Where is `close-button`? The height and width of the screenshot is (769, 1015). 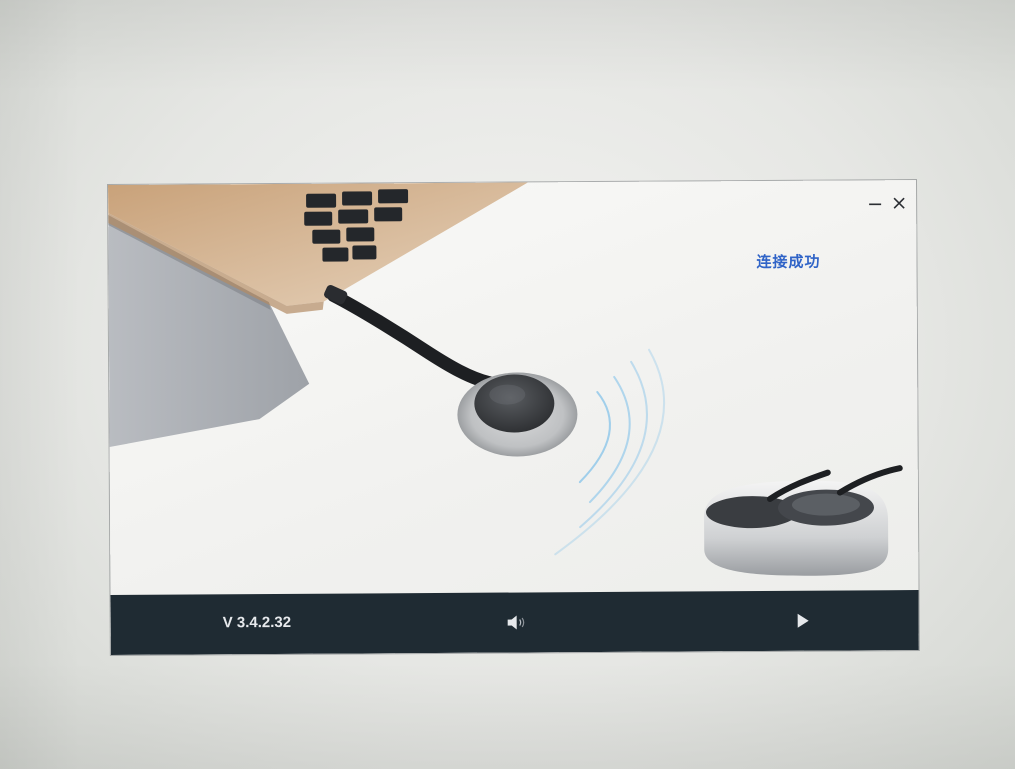
close-button is located at coordinates (899, 203).